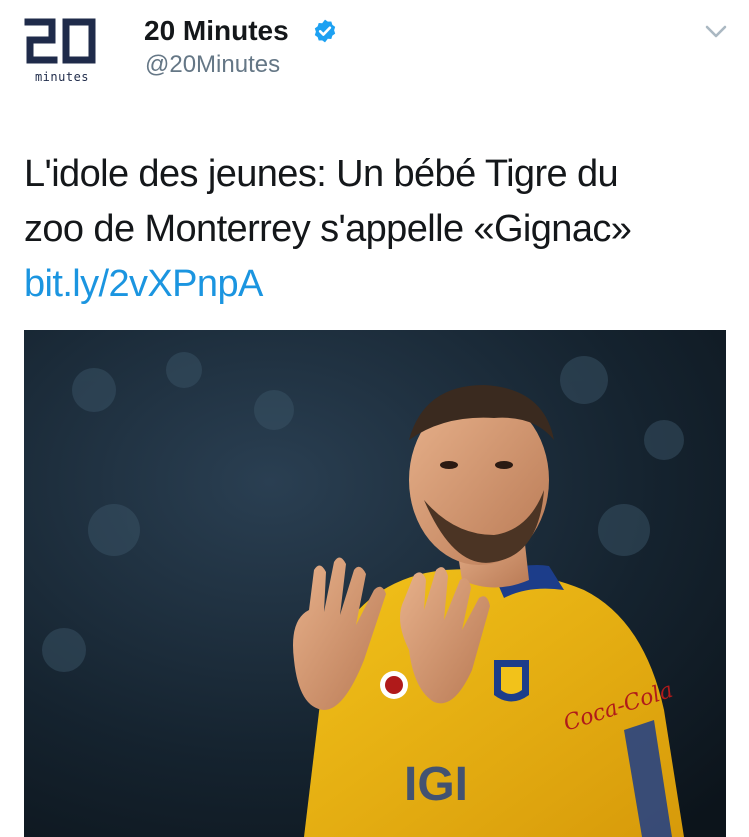  I want to click on verified-badge-icon, so click(325, 31).